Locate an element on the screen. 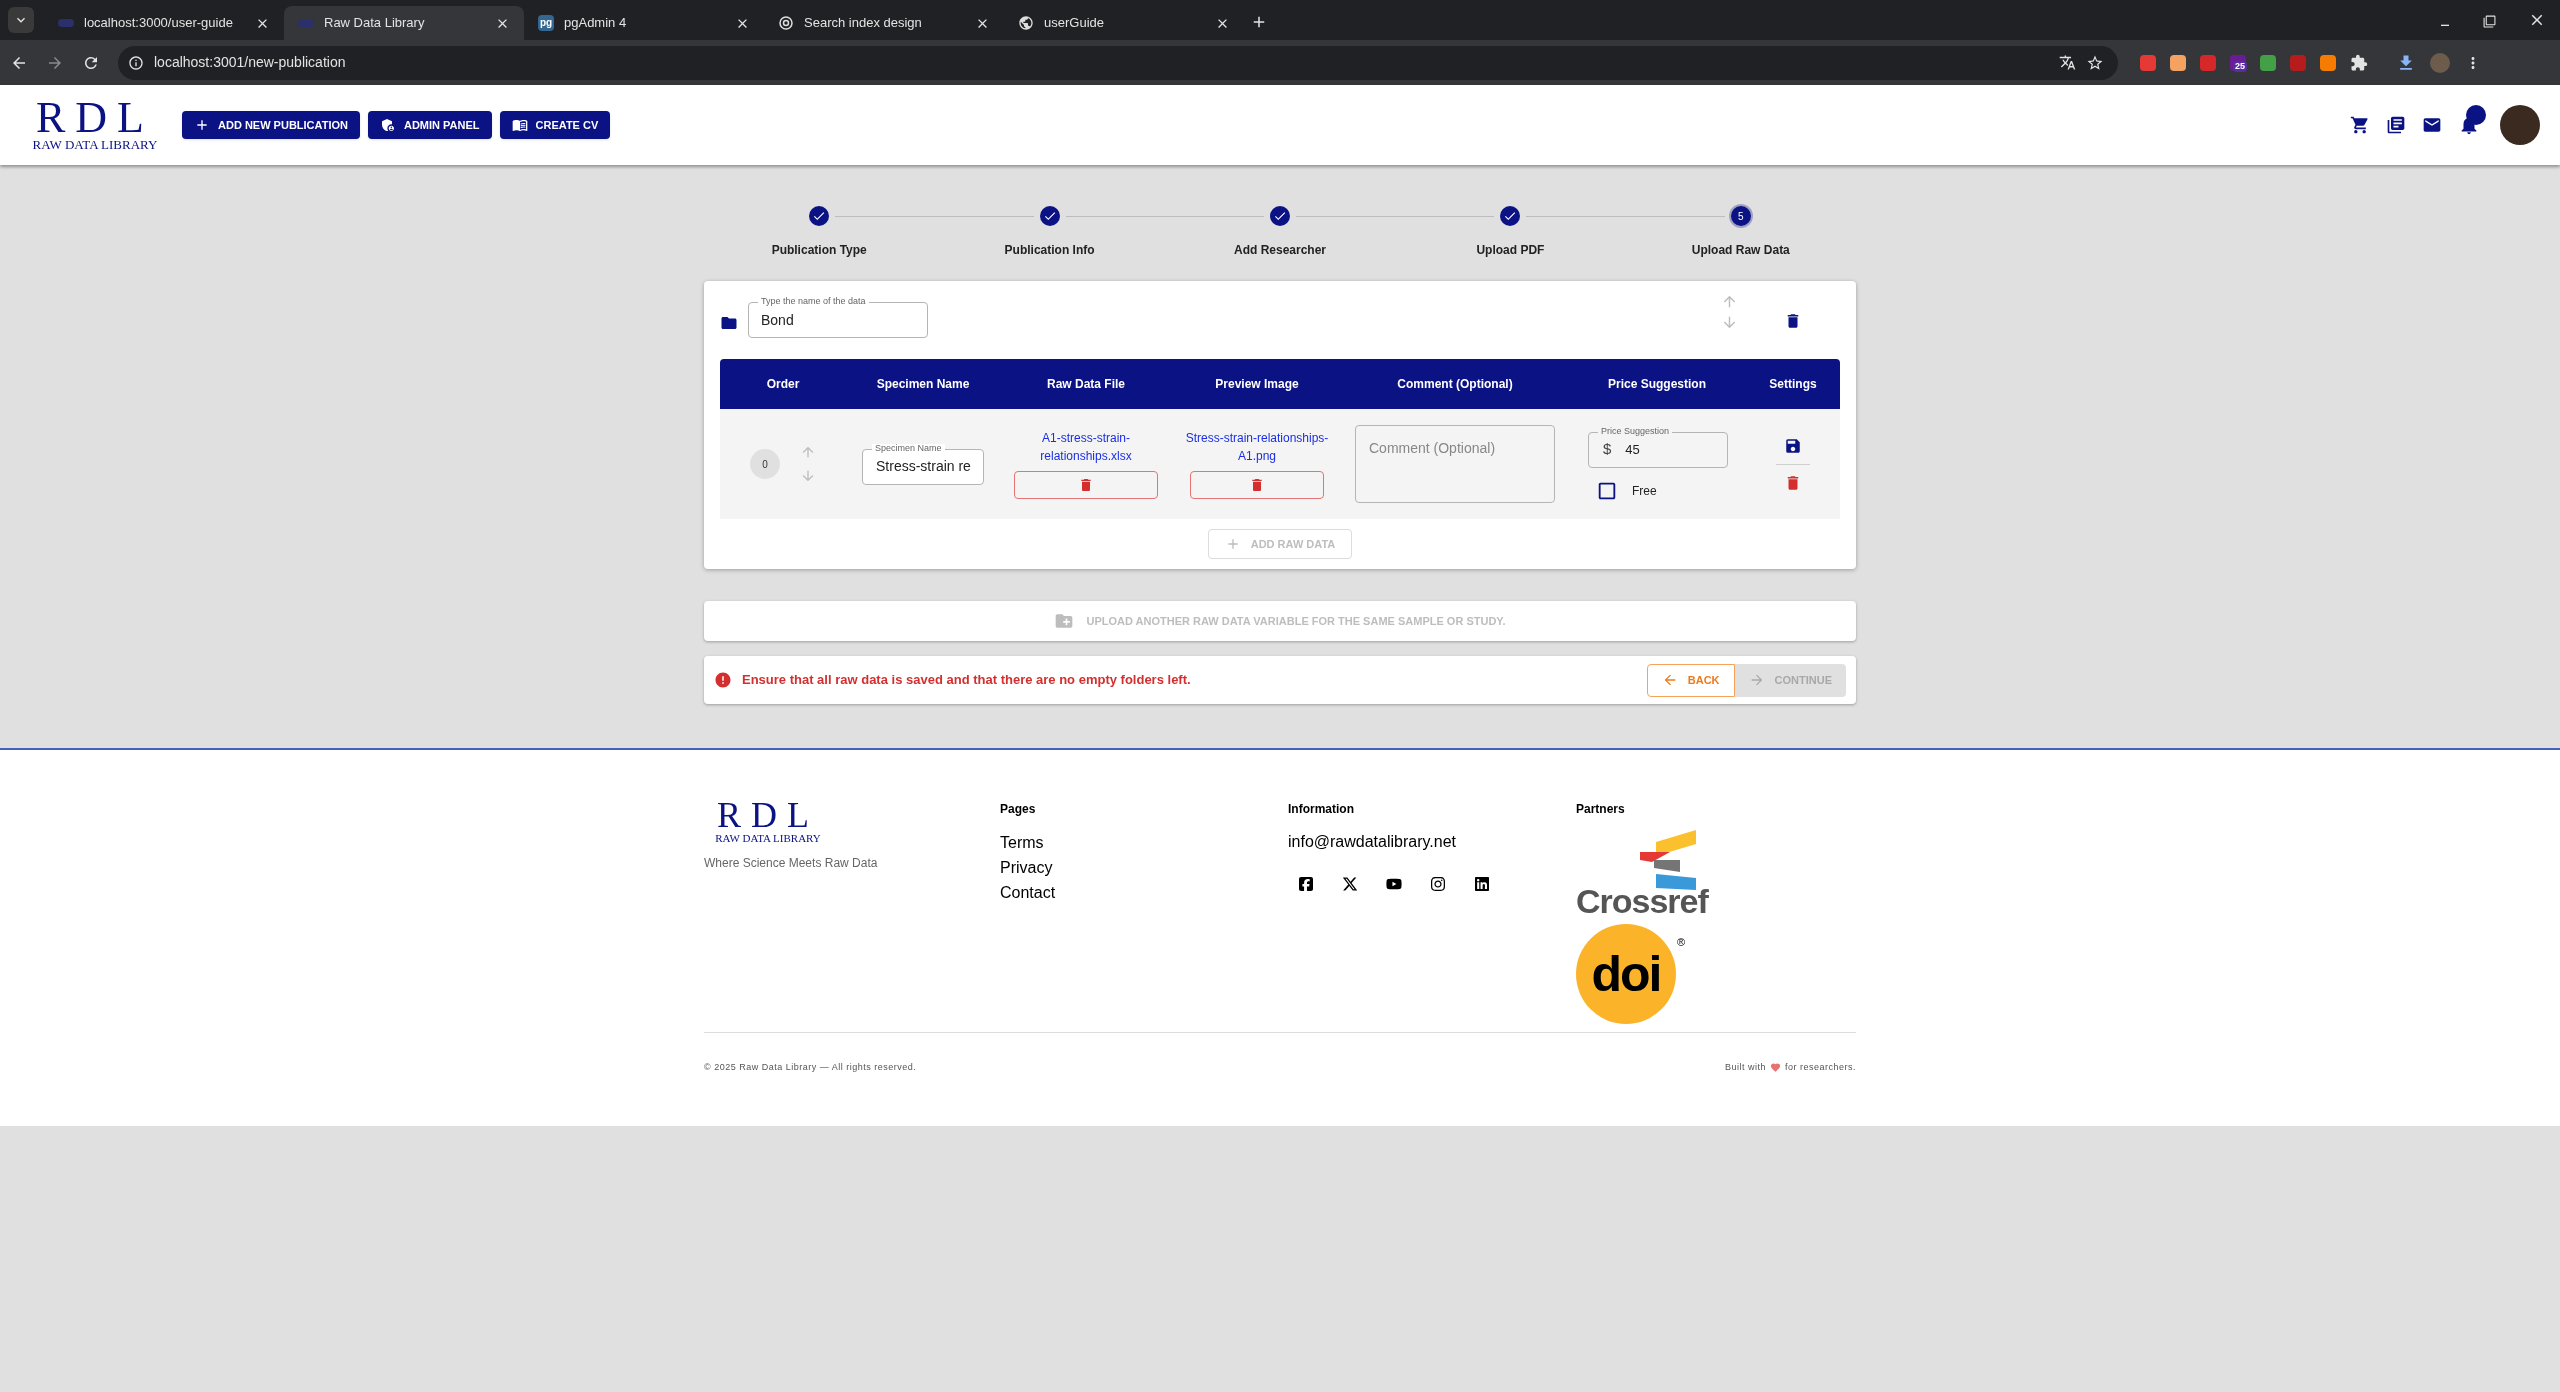 Image resolution: width=2560 pixels, height=1392 pixels. info-icon is located at coordinates (136, 62).